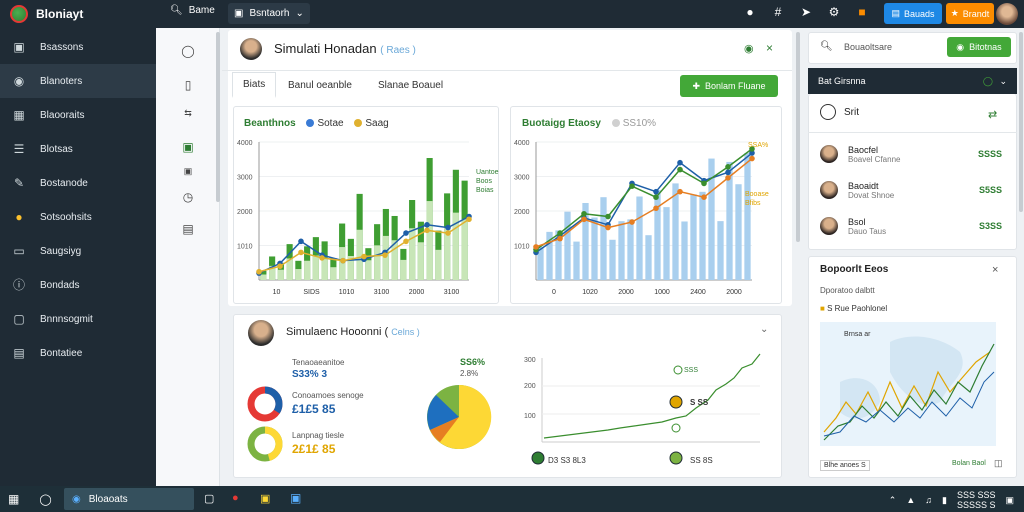  What do you see at coordinates (990, 226) in the screenshot?
I see `list-item-value: S3SS` at bounding box center [990, 226].